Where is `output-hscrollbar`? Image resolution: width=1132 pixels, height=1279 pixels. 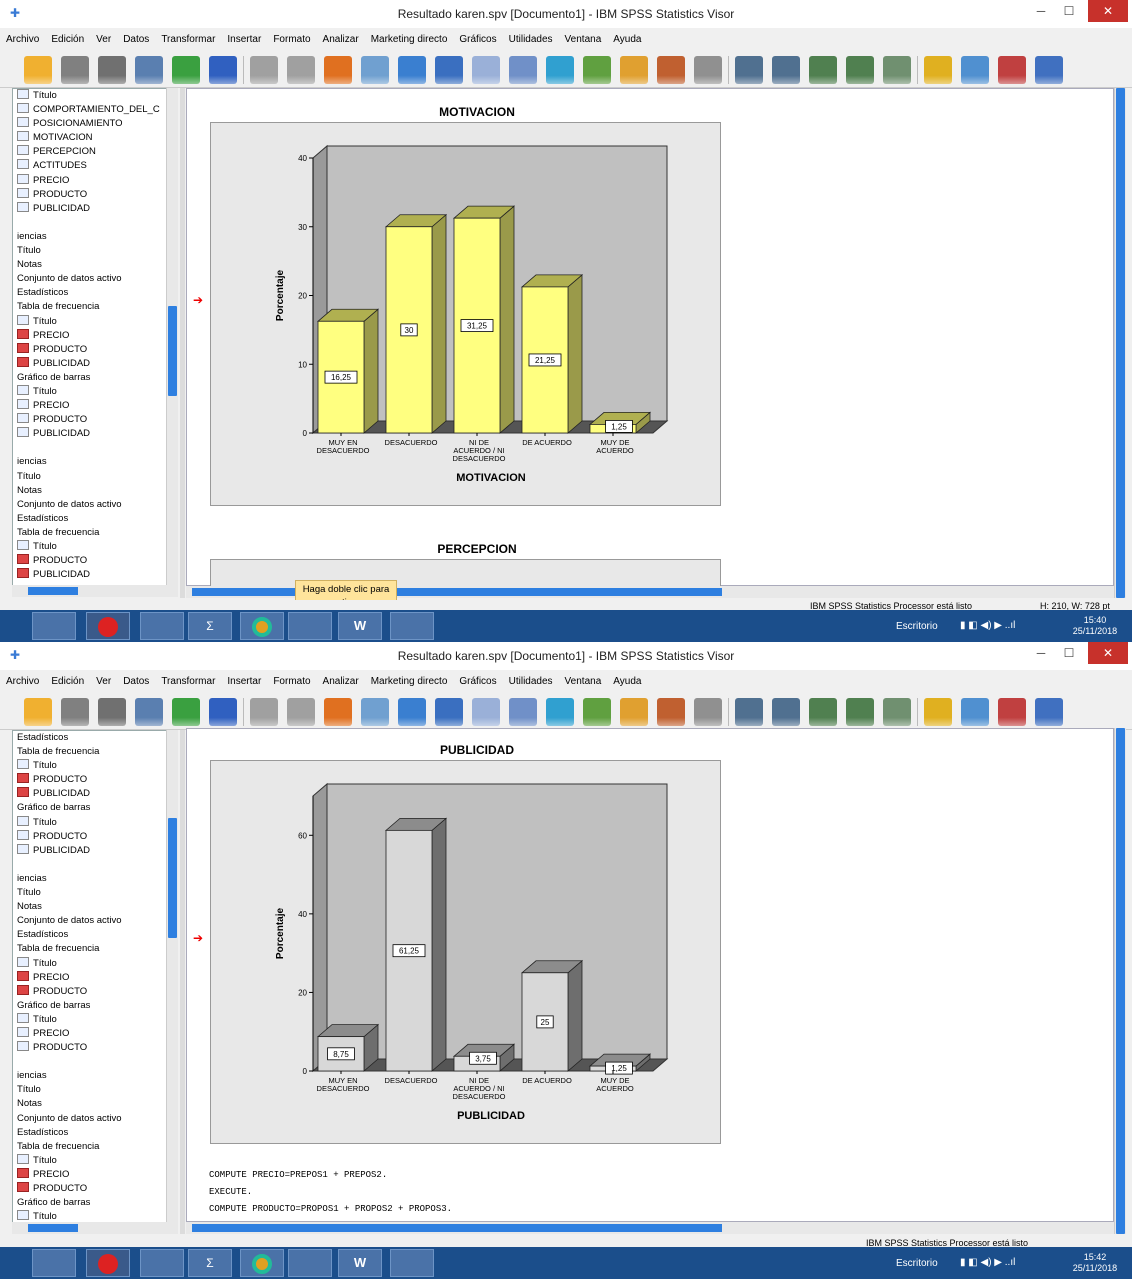
output-hscrollbar is located at coordinates (650, 1228).